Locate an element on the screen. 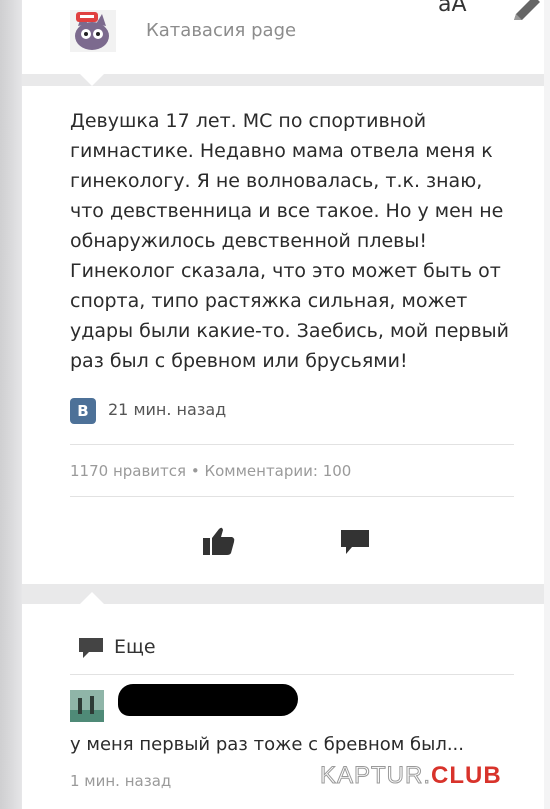  header-notch is located at coordinates (92, 80).